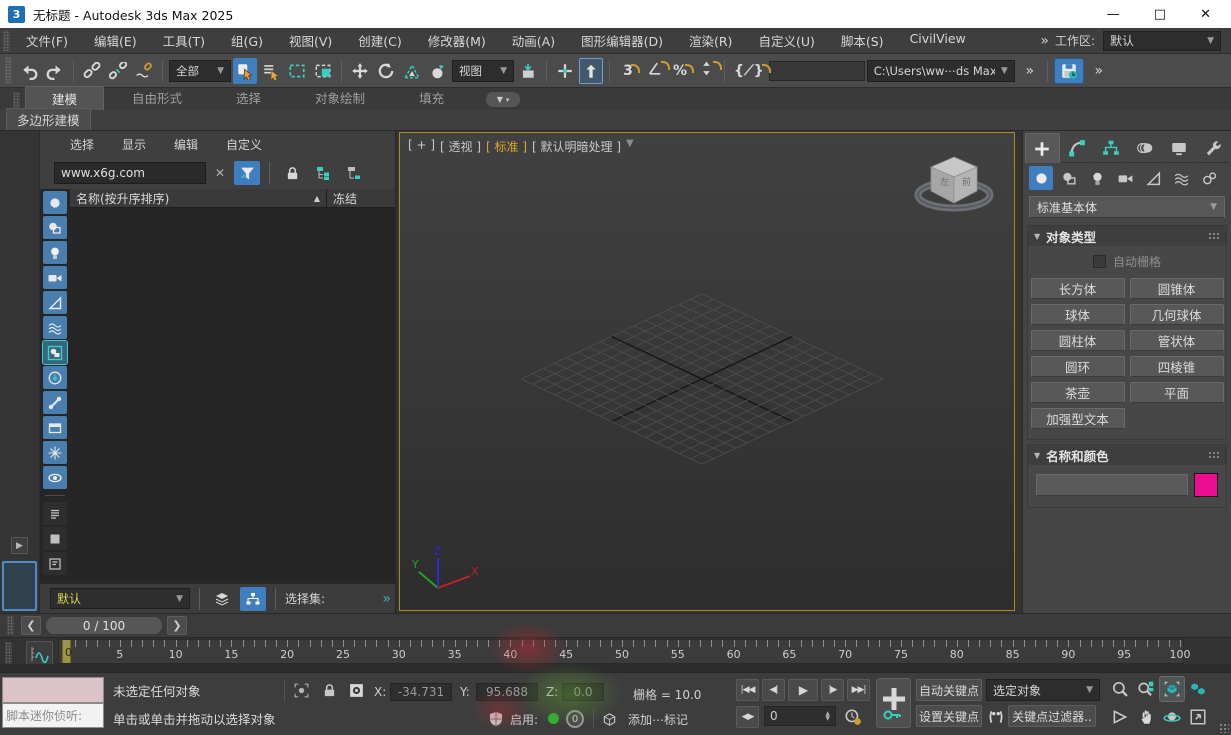  What do you see at coordinates (1077, 392) in the screenshot?
I see `primitive-button-茶壶: 茶壶` at bounding box center [1077, 392].